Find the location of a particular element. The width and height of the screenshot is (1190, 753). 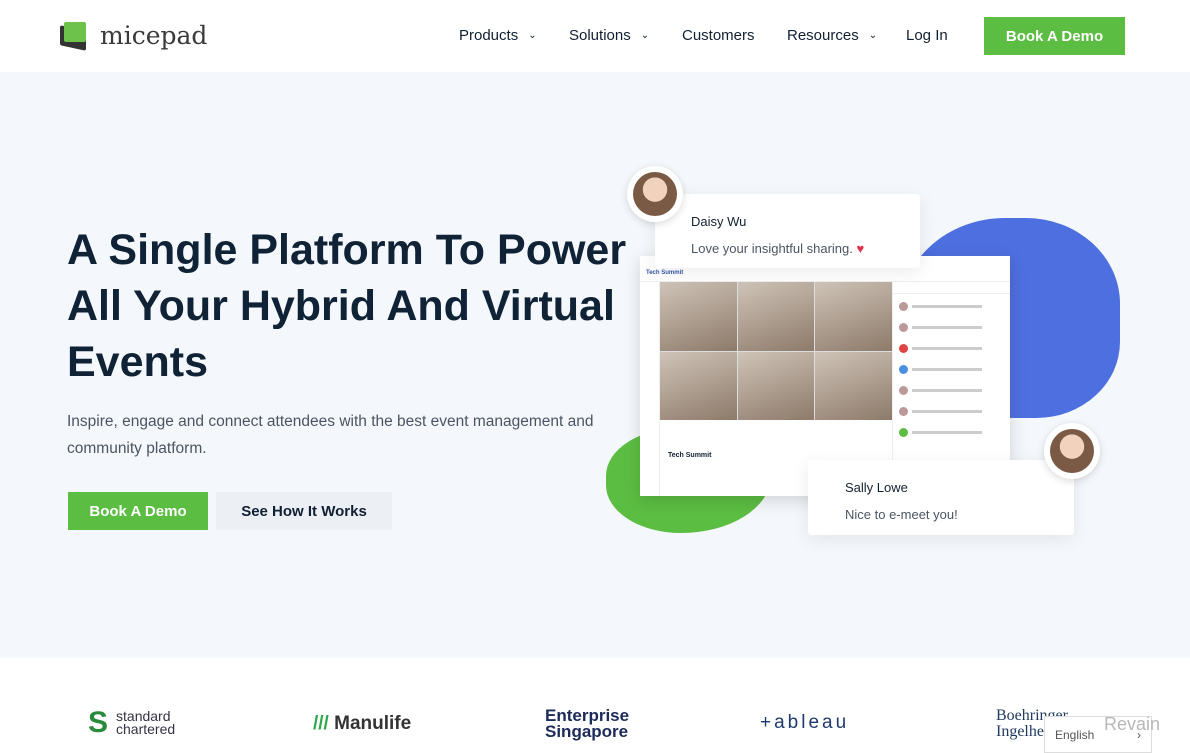

nav-resources: Resources ⌄ is located at coordinates (832, 35).